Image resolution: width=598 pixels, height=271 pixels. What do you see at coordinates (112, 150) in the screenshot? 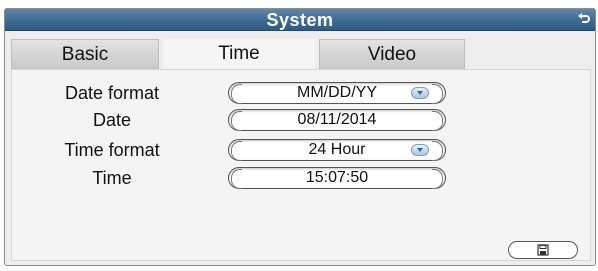
I see `time-format-label: Time format` at bounding box center [112, 150].